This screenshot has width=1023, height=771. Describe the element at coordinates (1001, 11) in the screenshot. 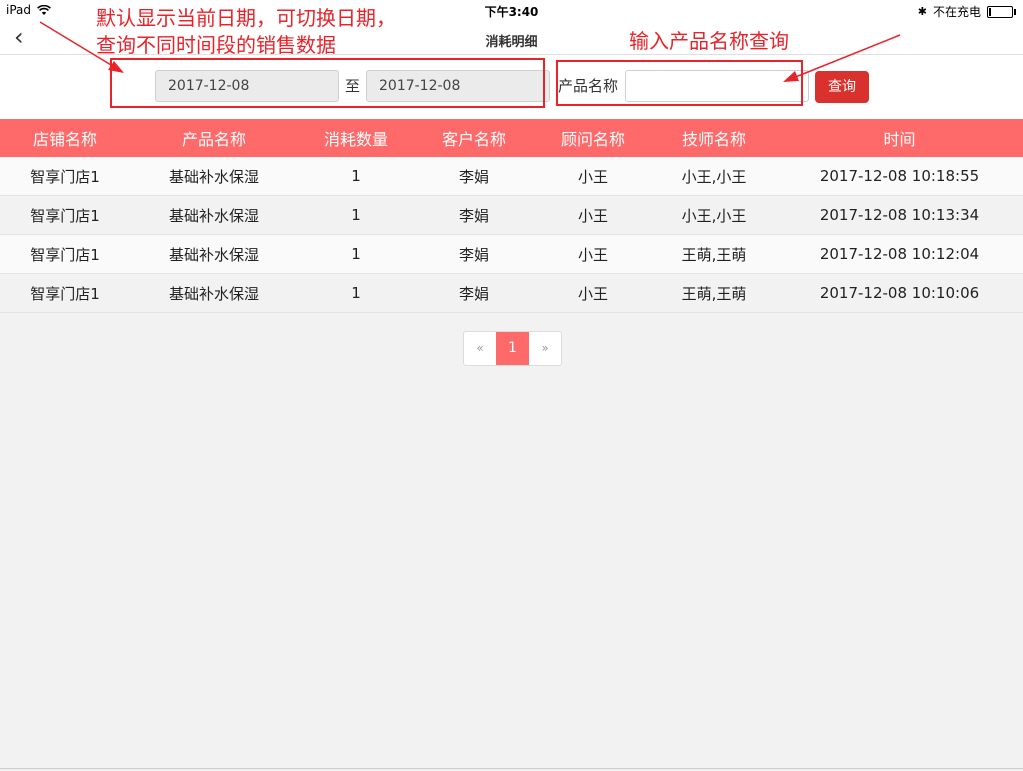

I see `battery-icon` at that location.